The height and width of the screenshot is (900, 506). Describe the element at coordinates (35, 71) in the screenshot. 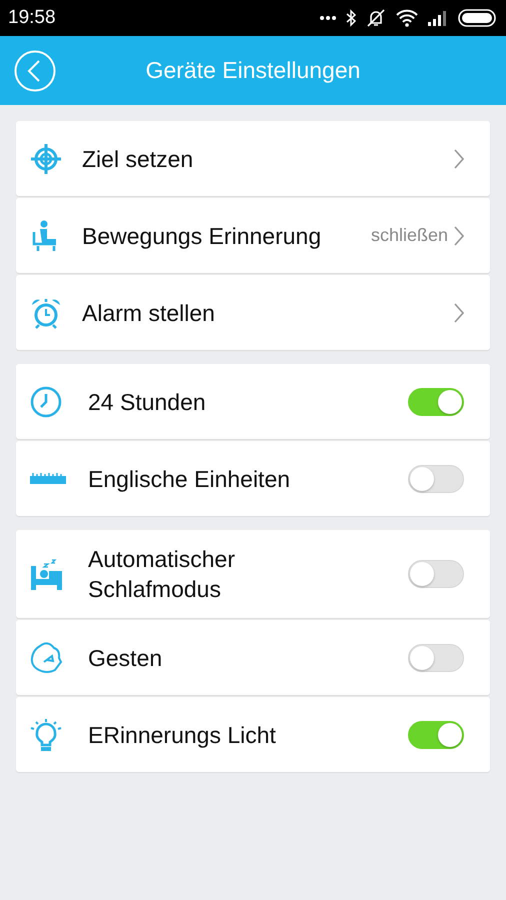

I see `back-icon` at that location.